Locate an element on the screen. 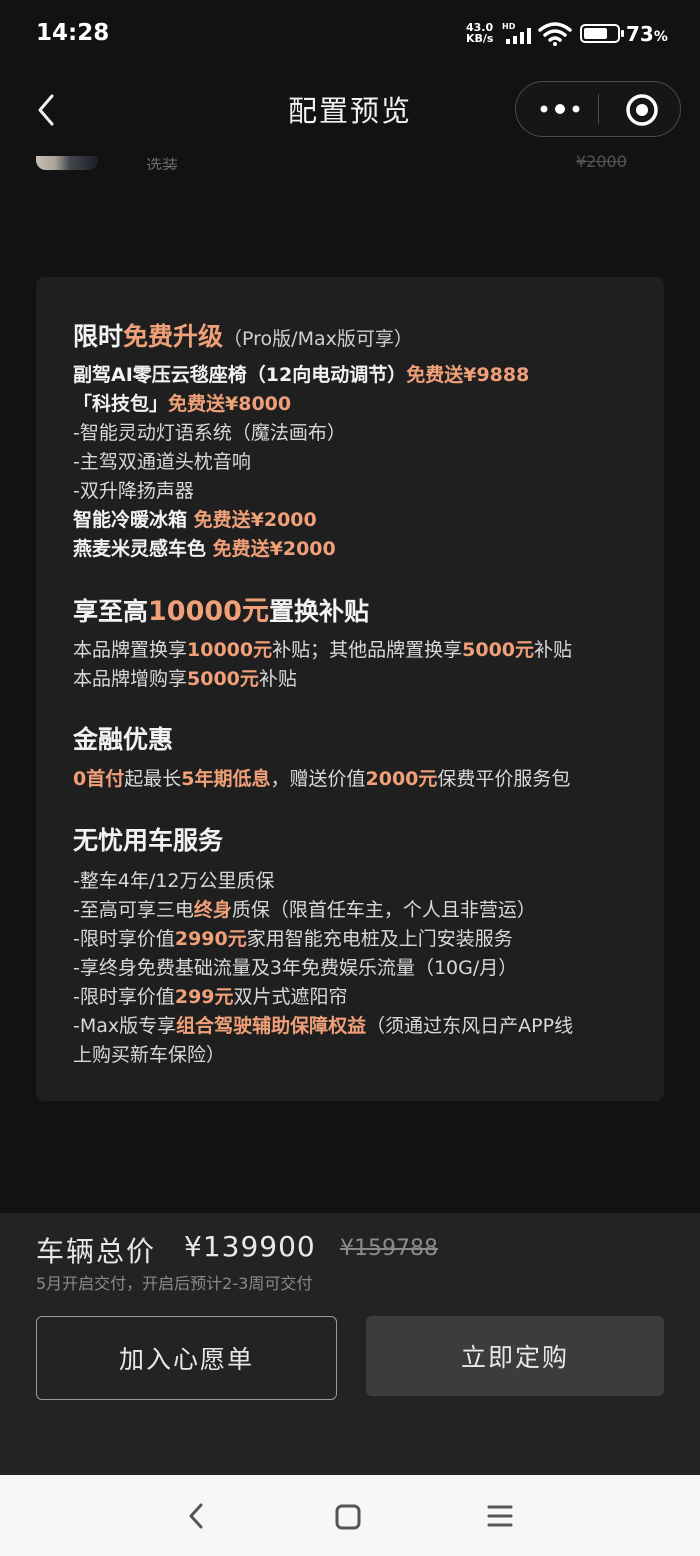  service-item: -限时享价值299元双片式遮阳帘 is located at coordinates (210, 995).